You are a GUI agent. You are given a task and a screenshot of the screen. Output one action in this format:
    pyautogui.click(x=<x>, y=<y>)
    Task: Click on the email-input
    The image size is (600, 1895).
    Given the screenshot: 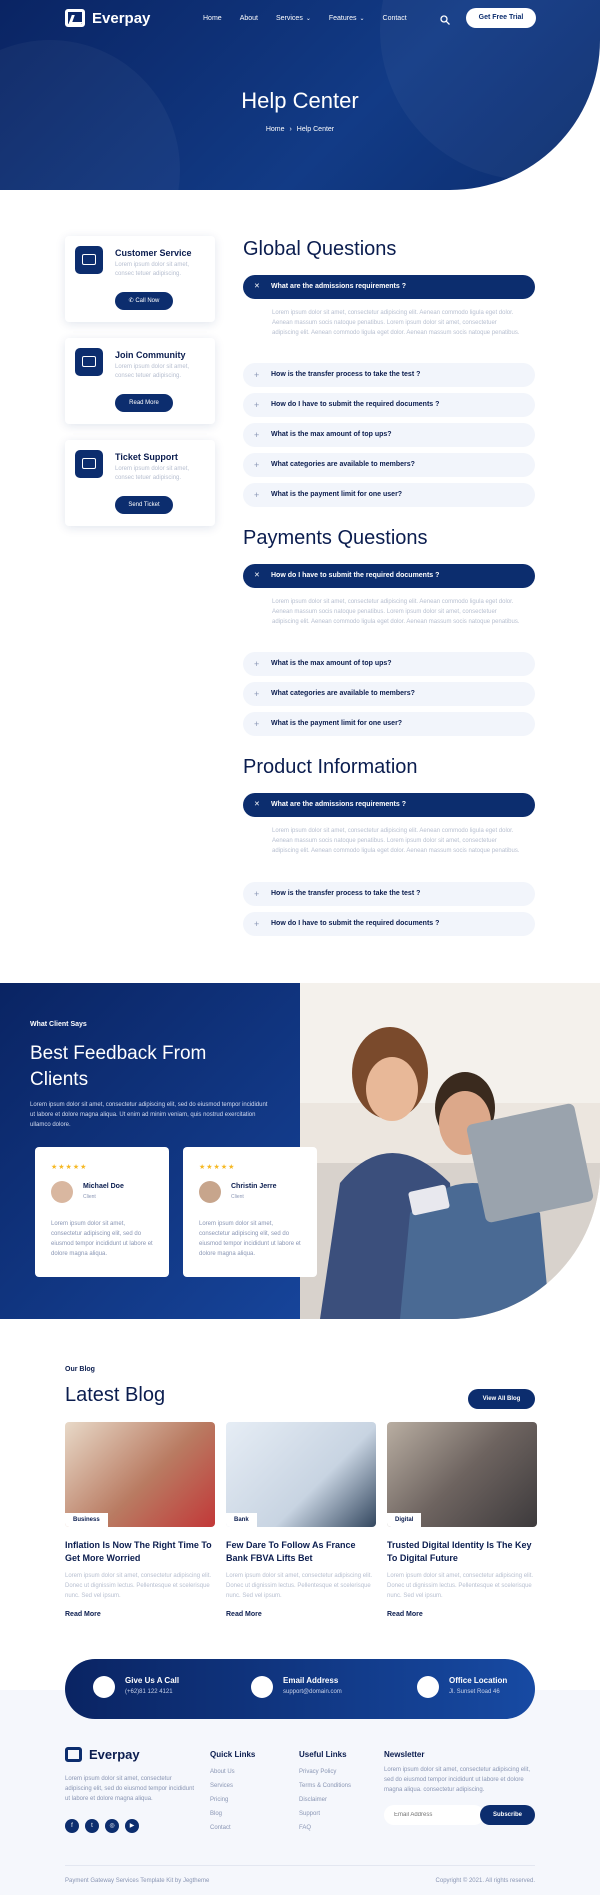 What is the action you would take?
    pyautogui.click(x=434, y=1815)
    